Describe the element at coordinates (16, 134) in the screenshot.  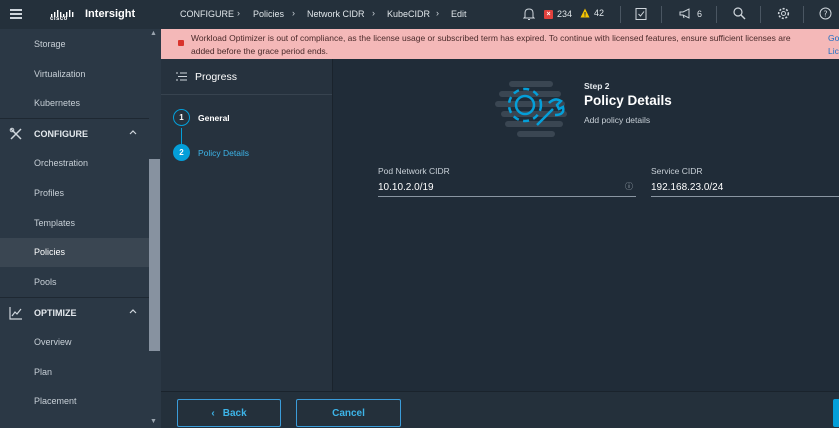
I see `wrench-screwdriver-icon` at that location.